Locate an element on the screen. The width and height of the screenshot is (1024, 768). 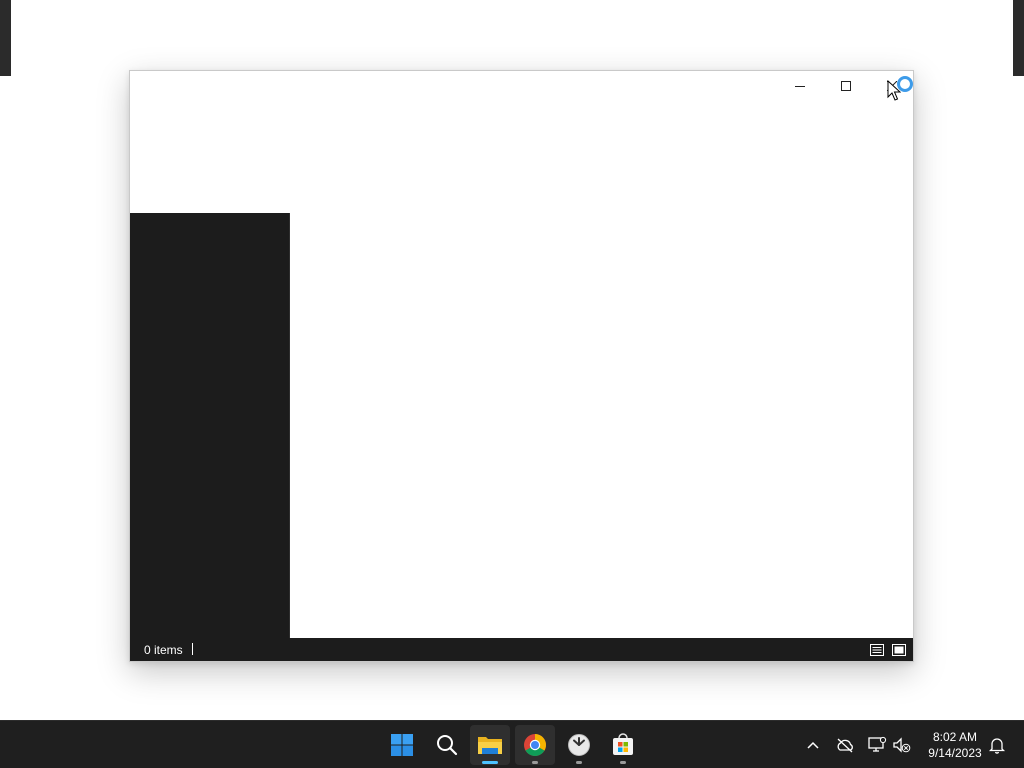
minimize-button is located at coordinates (800, 86).